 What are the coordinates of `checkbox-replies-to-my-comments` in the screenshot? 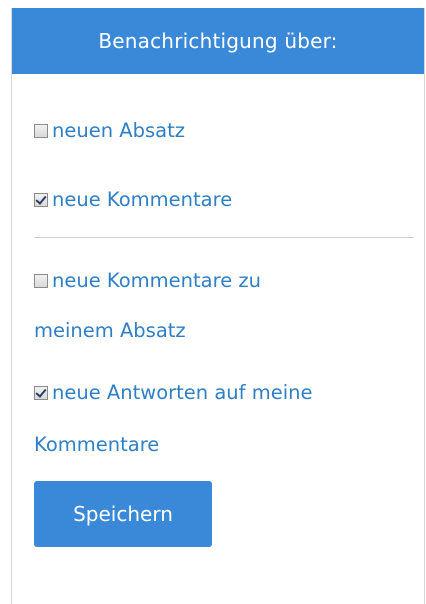 It's located at (41, 393).